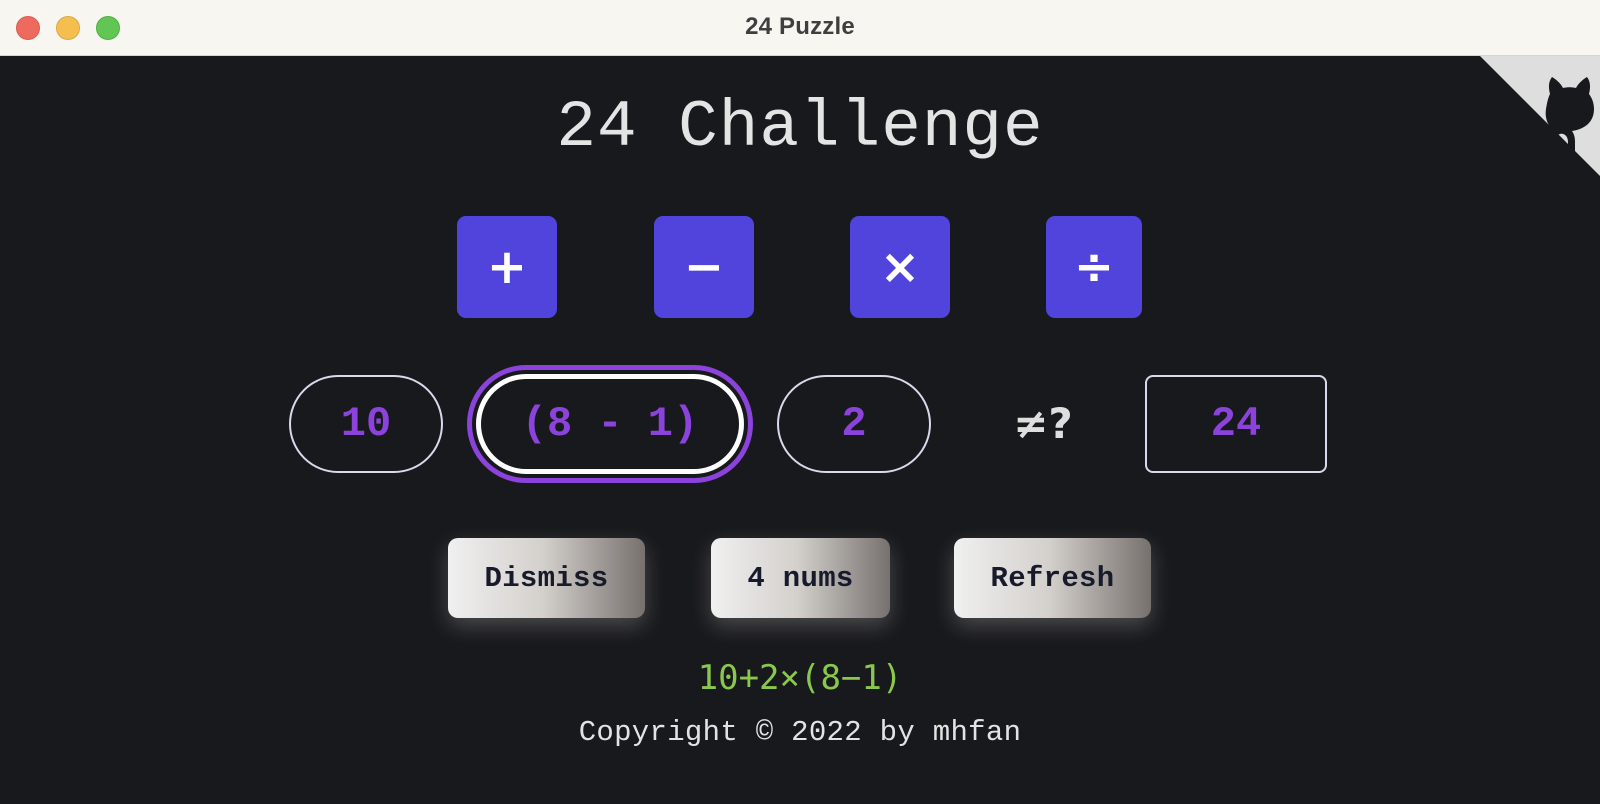 The image size is (1600, 804). What do you see at coordinates (1052, 578) in the screenshot?
I see `refresh-button: Refresh` at bounding box center [1052, 578].